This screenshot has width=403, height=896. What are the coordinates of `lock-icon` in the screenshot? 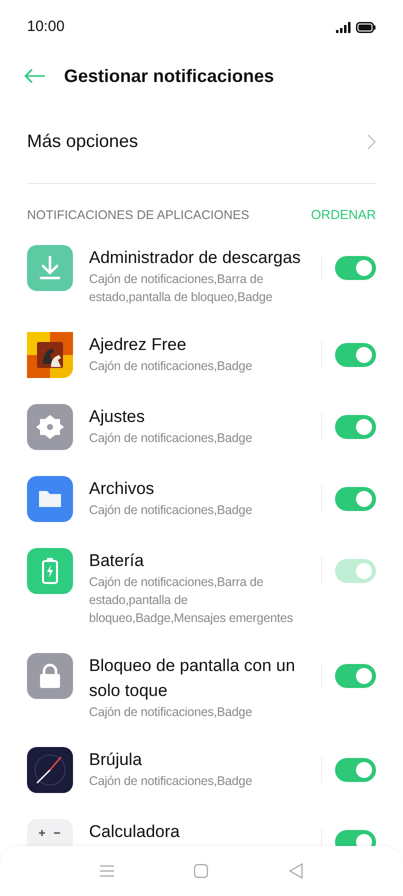 It's located at (50, 676).